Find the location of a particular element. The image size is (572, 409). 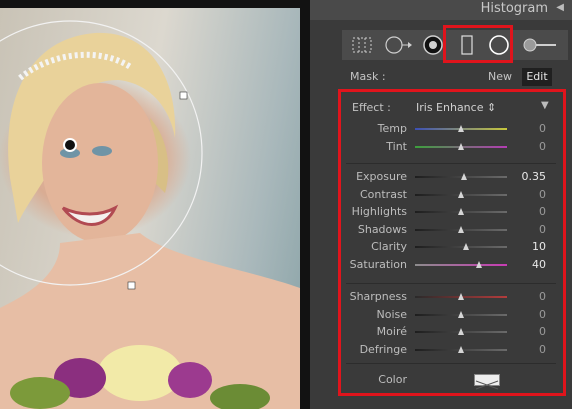

tint-value: 0 is located at coordinates (528, 146).